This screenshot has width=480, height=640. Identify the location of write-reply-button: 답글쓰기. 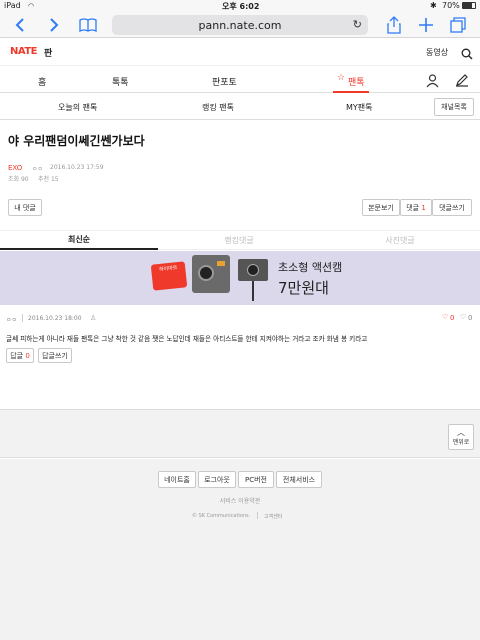
(55, 355).